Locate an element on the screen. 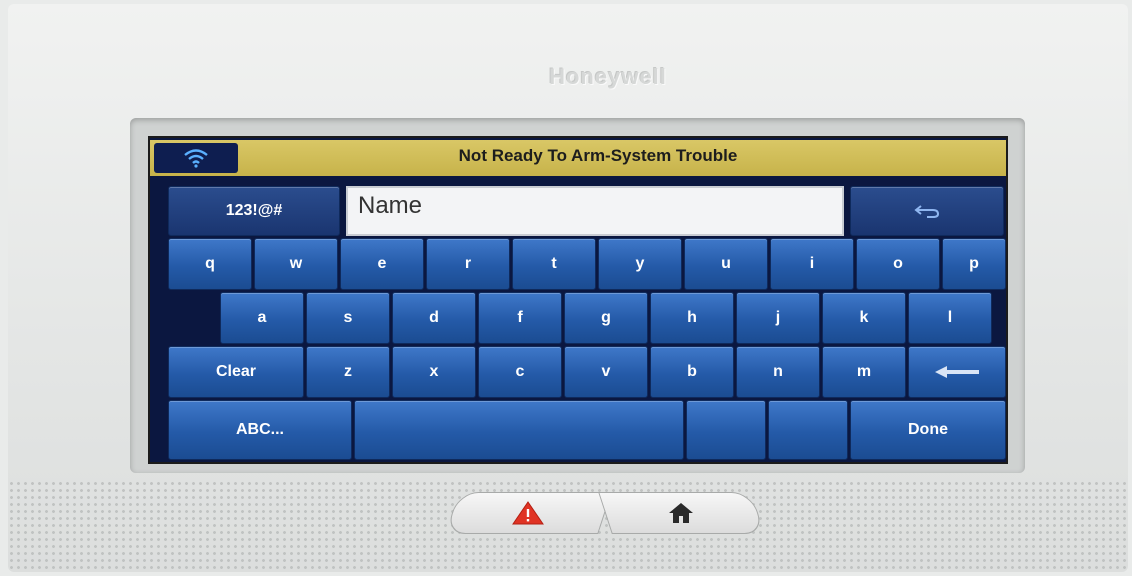  key-c: c is located at coordinates (520, 372).